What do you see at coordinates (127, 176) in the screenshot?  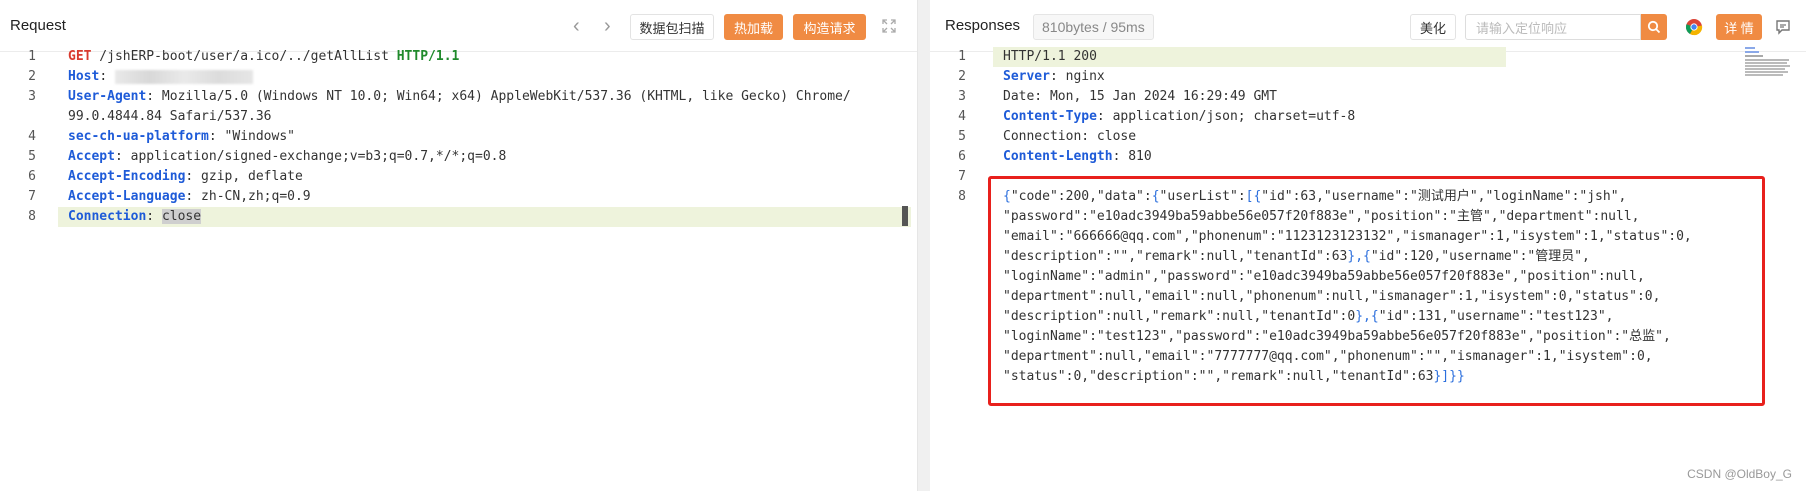 I see `header-key: Accept-Encoding` at bounding box center [127, 176].